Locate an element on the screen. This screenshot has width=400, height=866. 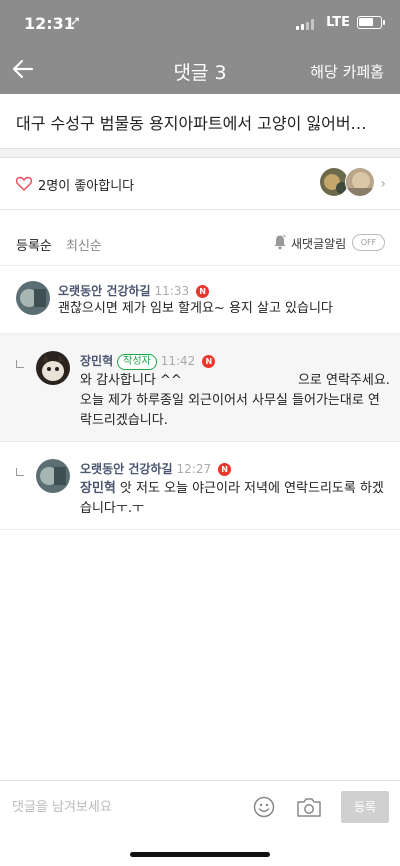
chevron-right-icon: › is located at coordinates (383, 184).